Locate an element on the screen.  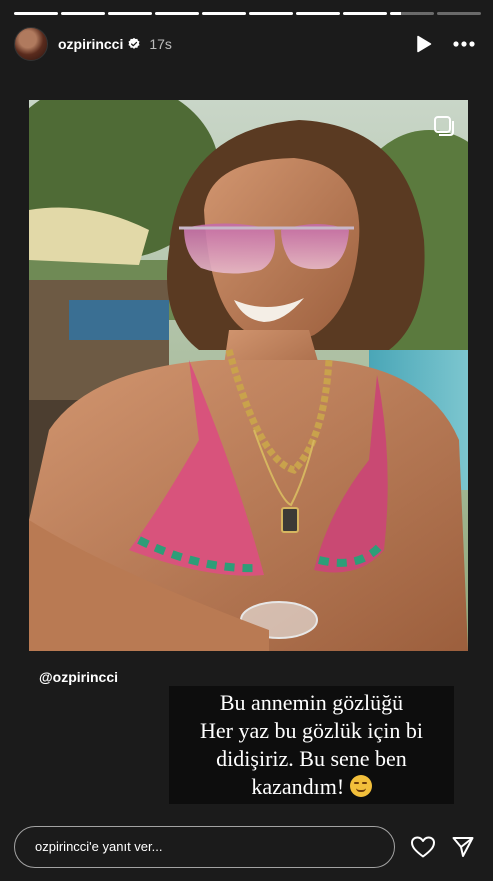
heart-icon is located at coordinates (423, 847).